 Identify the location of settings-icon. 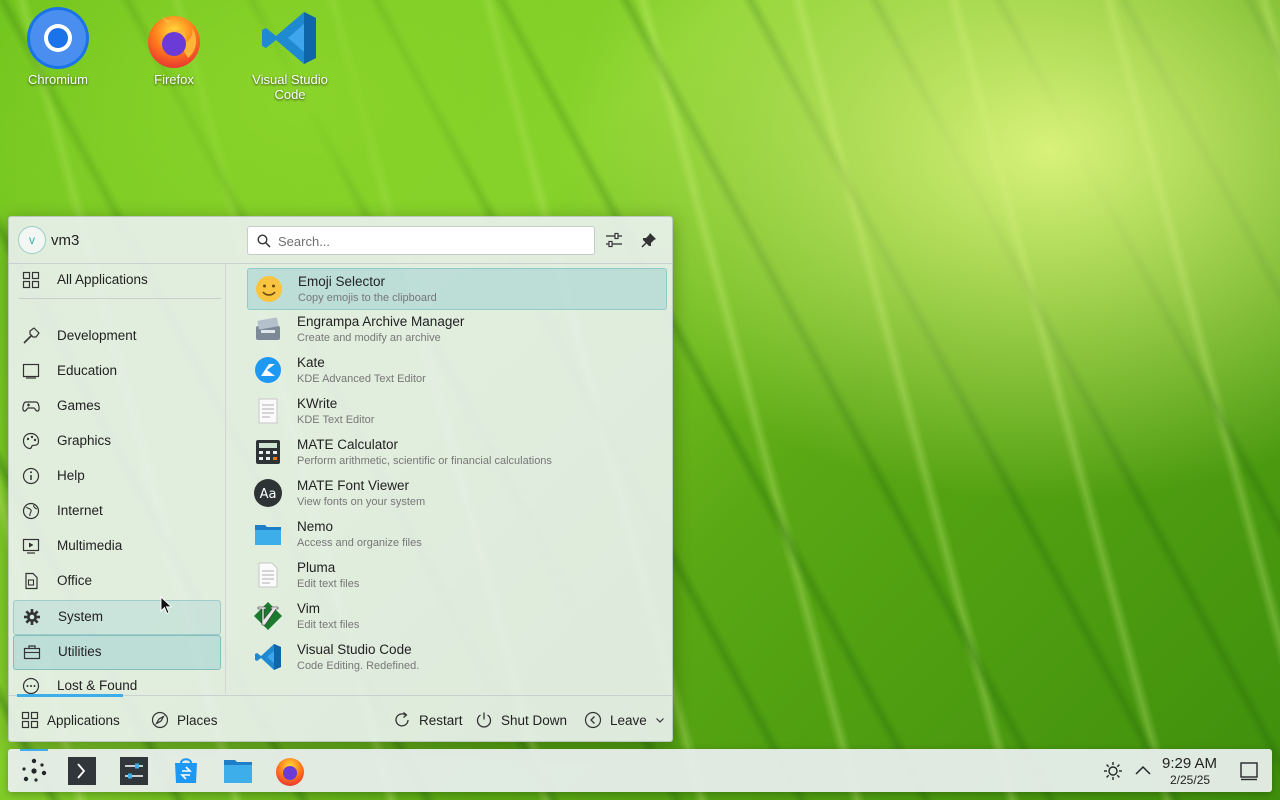
(134, 771).